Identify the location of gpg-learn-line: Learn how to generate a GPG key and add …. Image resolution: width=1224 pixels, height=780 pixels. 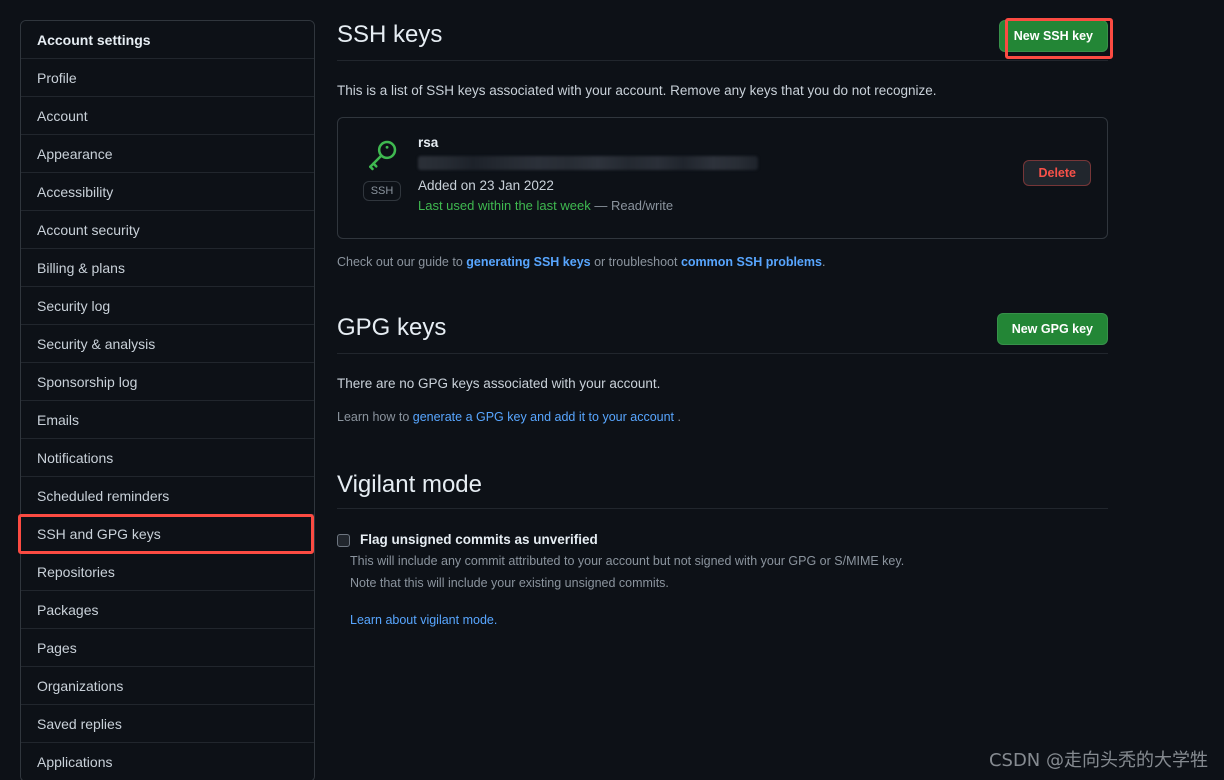
(722, 417).